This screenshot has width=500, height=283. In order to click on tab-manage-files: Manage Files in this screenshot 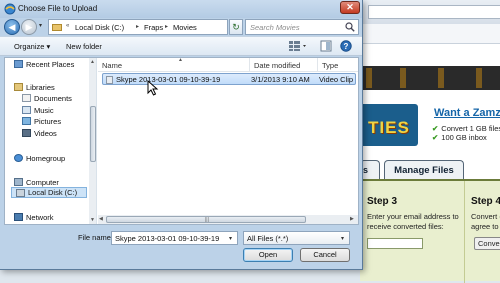, I will do `click(424, 169)`.